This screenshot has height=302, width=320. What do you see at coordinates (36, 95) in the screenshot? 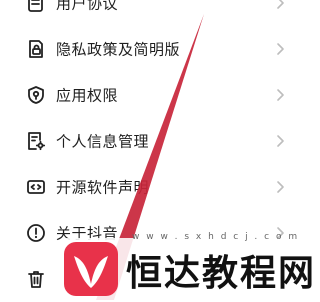
I see `shield-icon` at bounding box center [36, 95].